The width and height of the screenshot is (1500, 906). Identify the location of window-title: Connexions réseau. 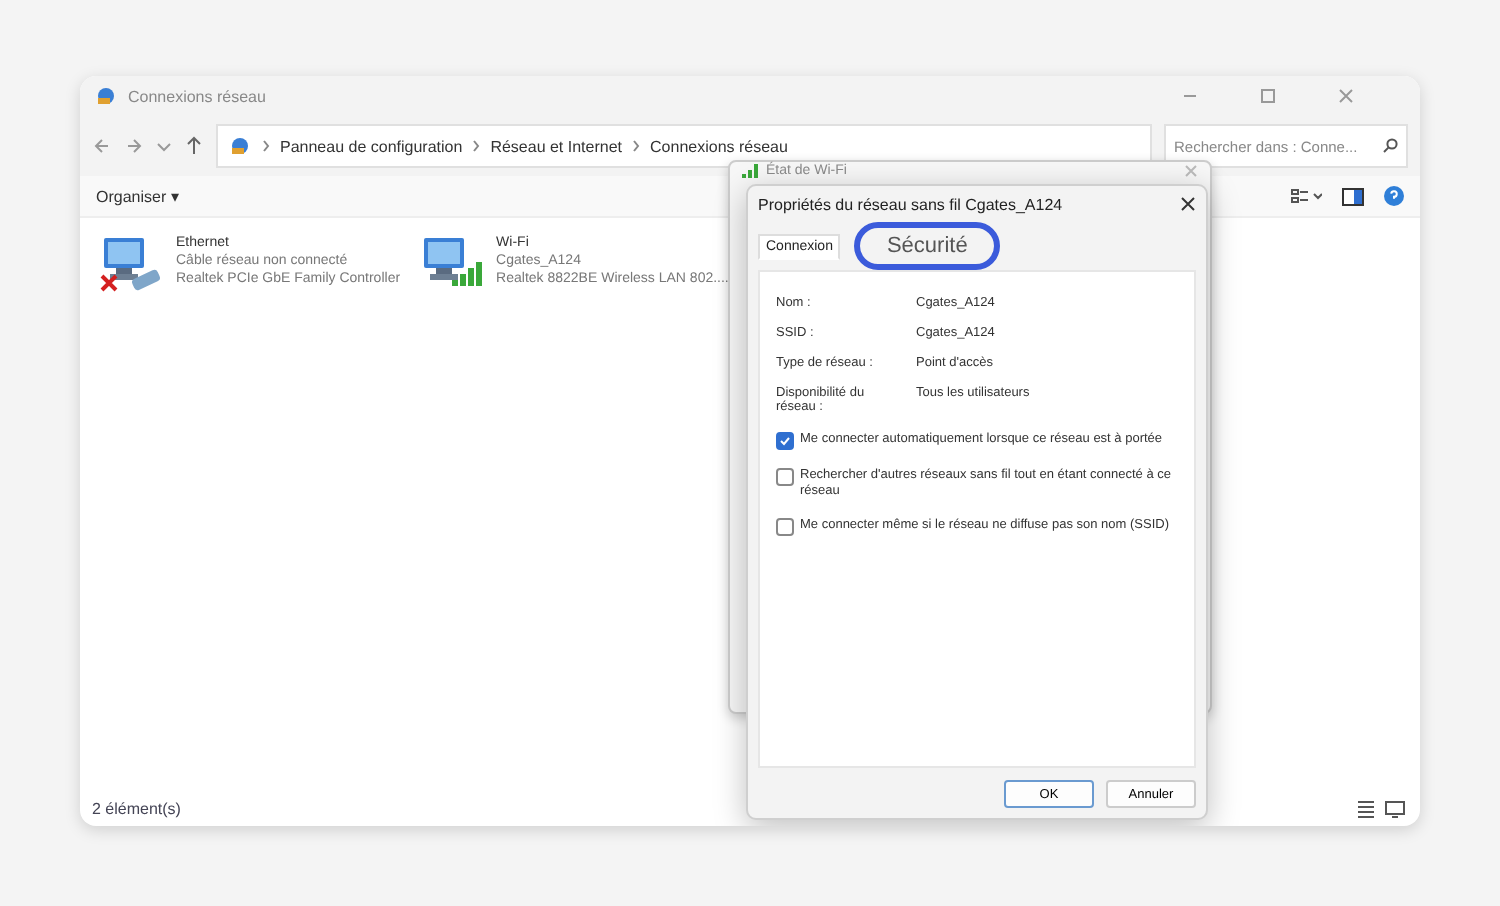
(198, 96).